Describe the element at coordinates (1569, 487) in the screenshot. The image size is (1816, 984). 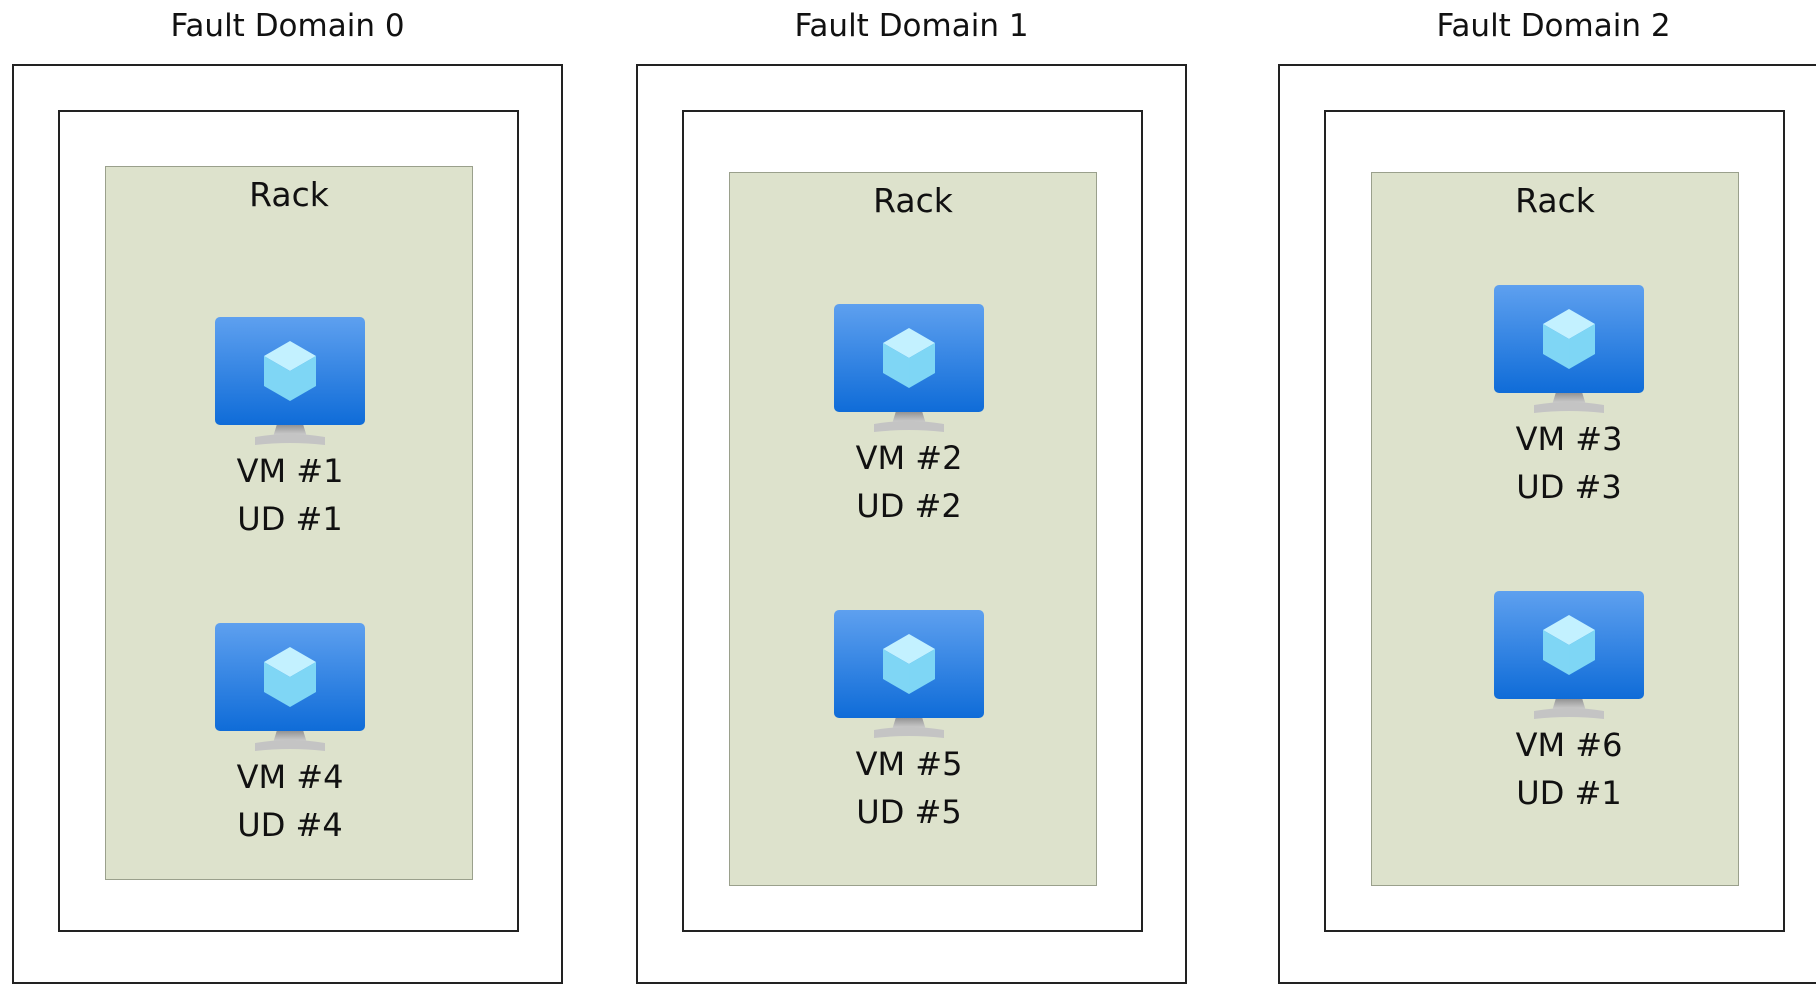
I see `update-domain-label: UD #3` at that location.